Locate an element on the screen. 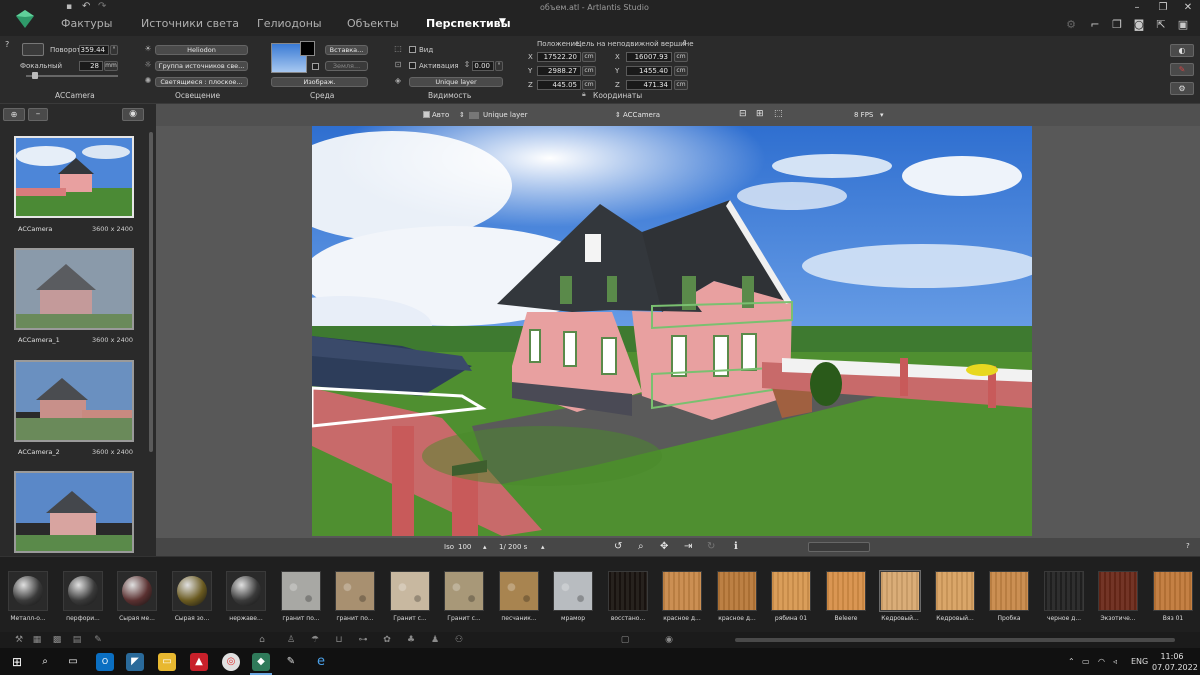 This screenshot has width=1200, height=675. acrobat-icon: ▲ is located at coordinates (199, 662).